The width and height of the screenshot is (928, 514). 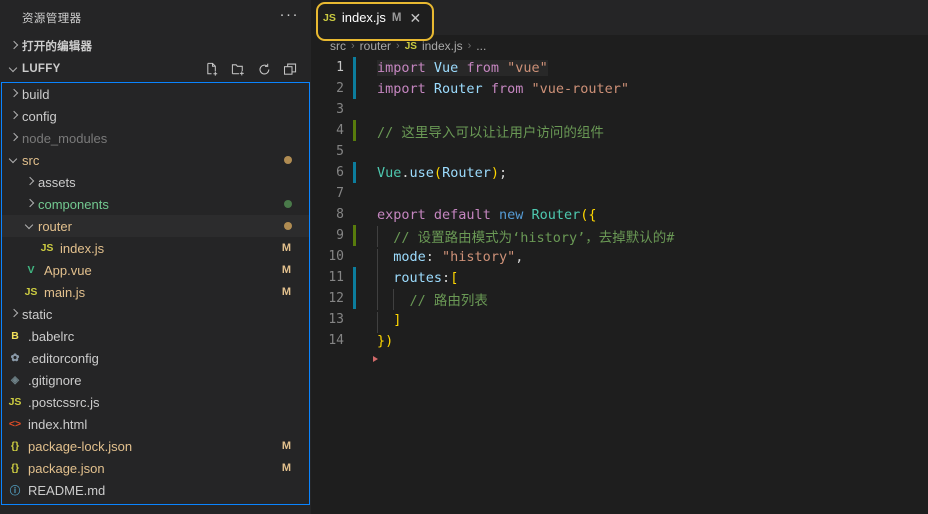 I want to click on tree-row-package-lock-json: {} package-lock.json M, so click(x=155, y=446).